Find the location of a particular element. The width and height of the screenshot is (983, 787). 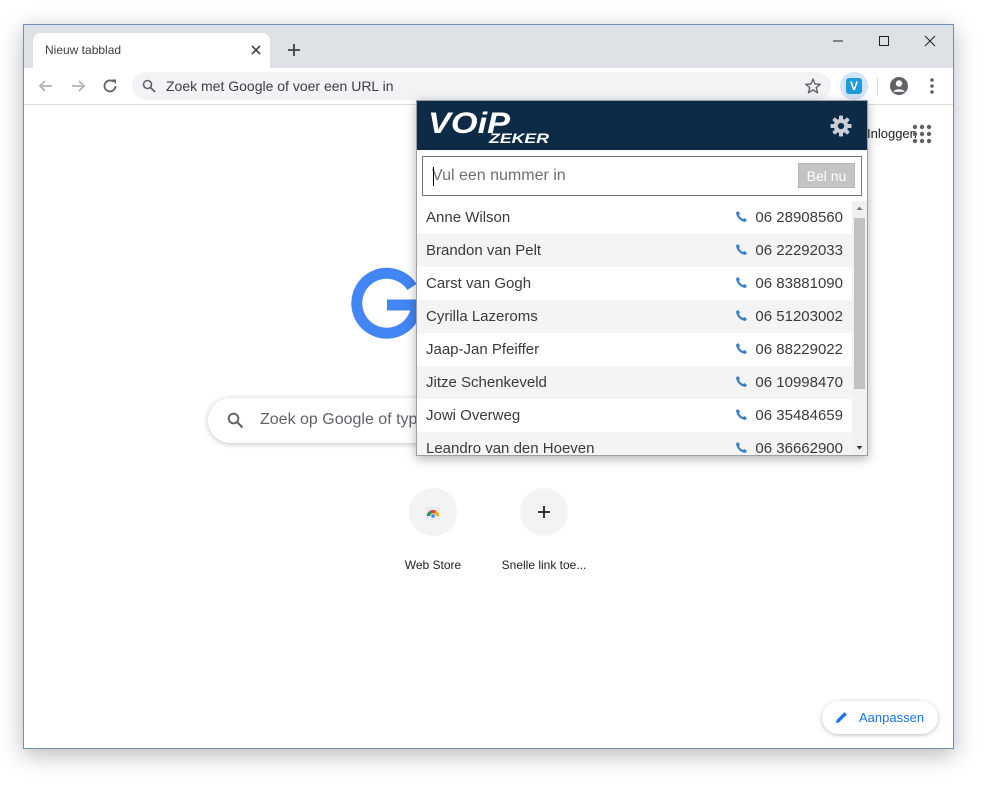

contact-row: Jaap-Jan Pfeiffer 06 88229022 is located at coordinates (634, 349).